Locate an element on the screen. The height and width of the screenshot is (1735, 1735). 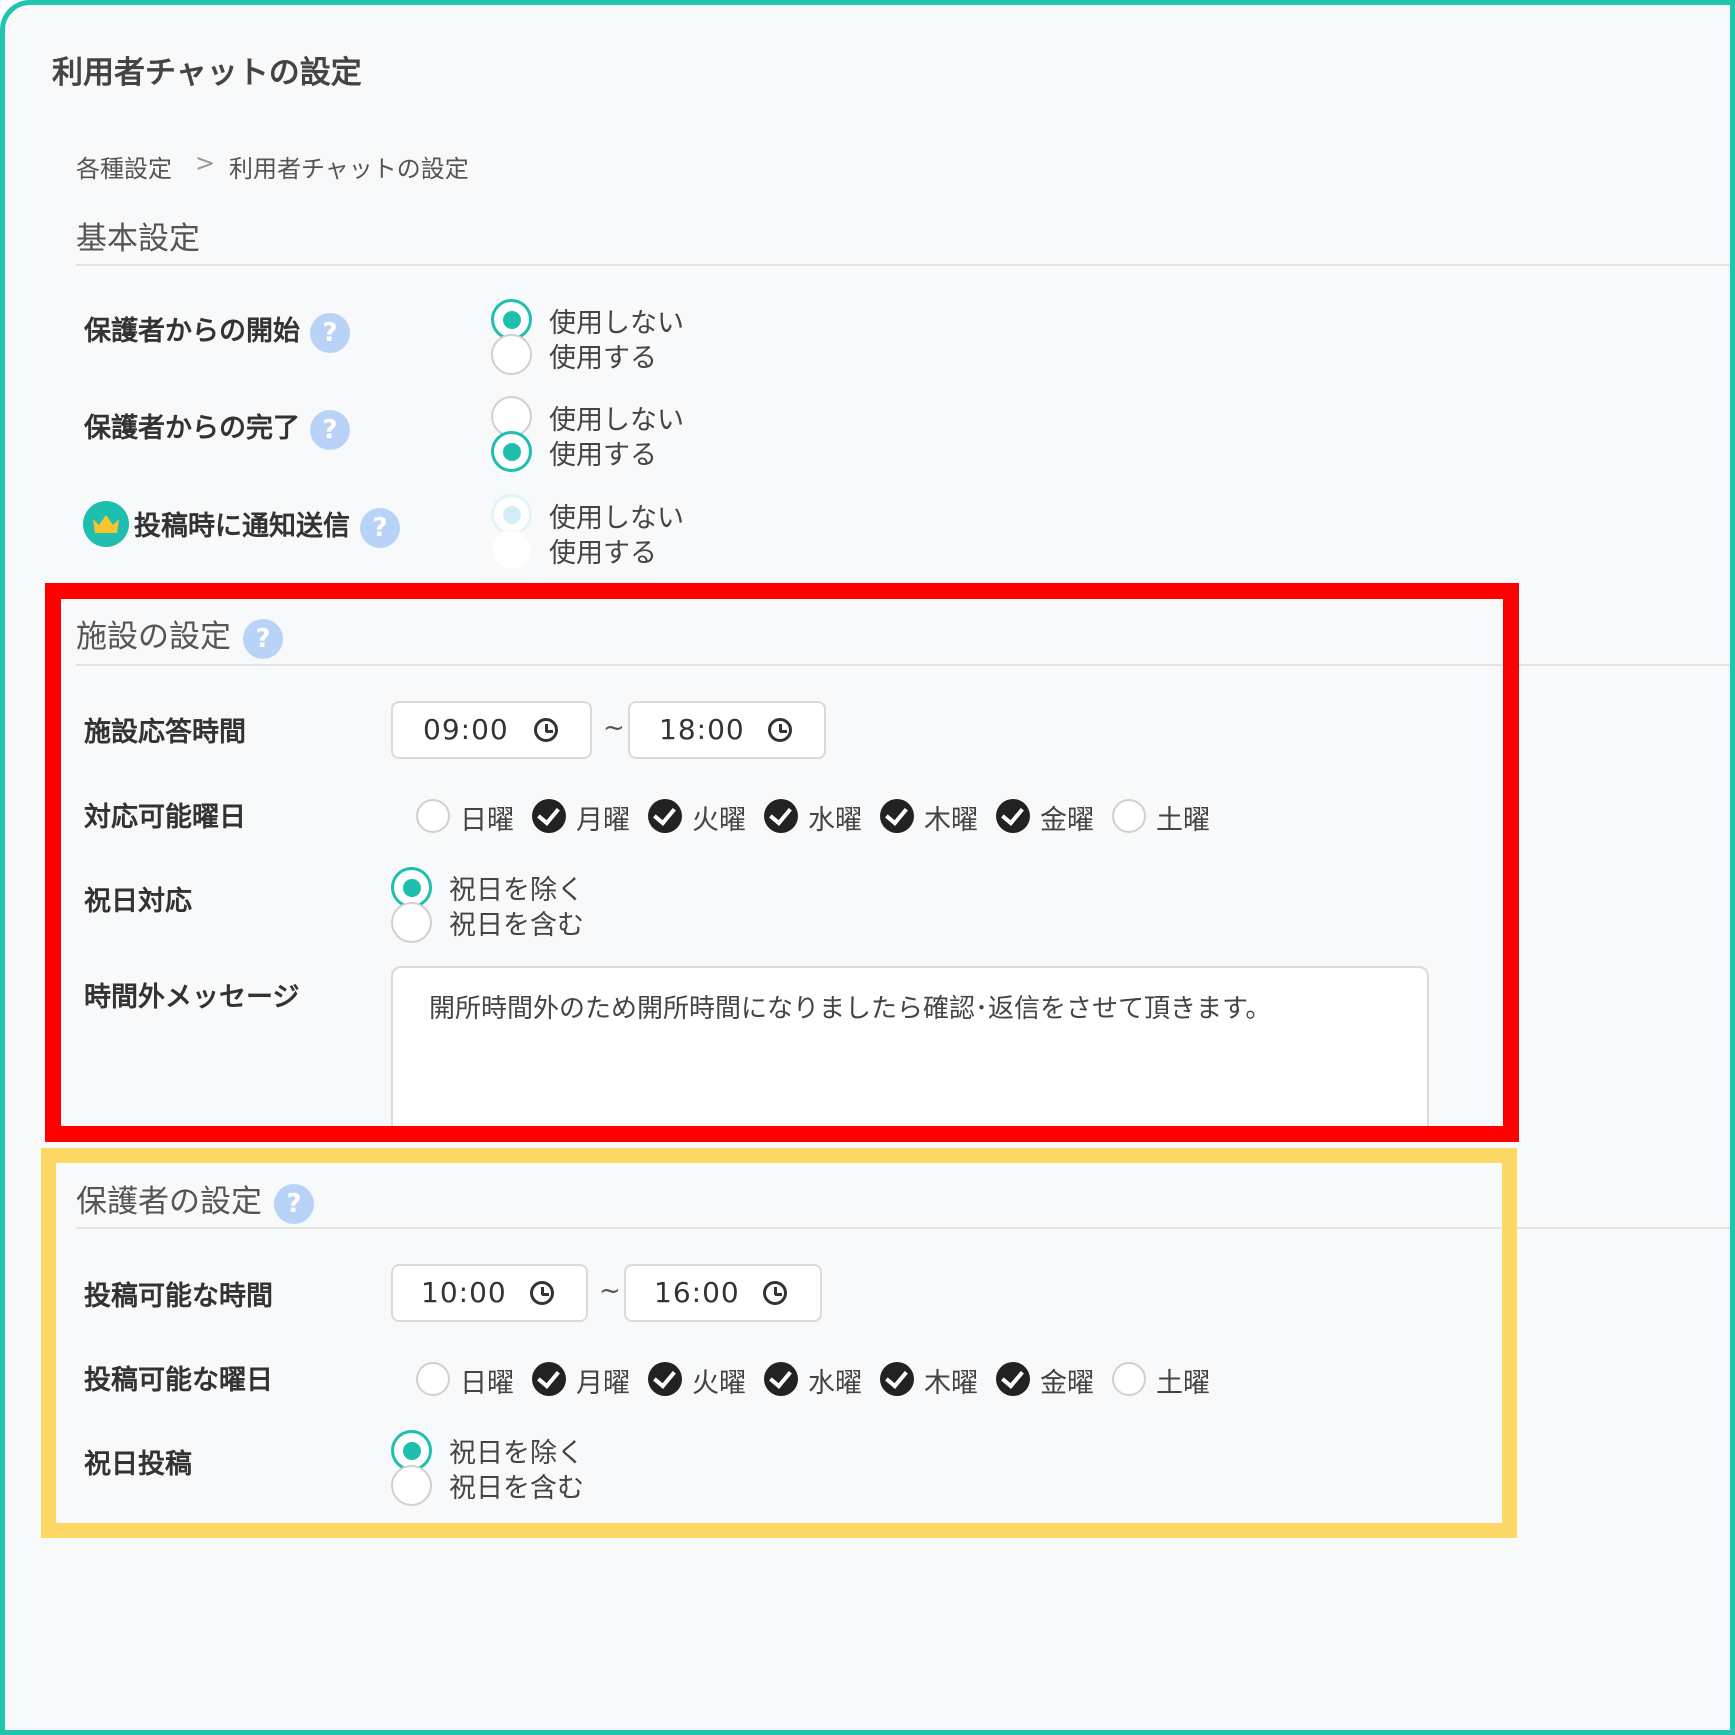
crown-icon-shape is located at coordinates (106, 524).